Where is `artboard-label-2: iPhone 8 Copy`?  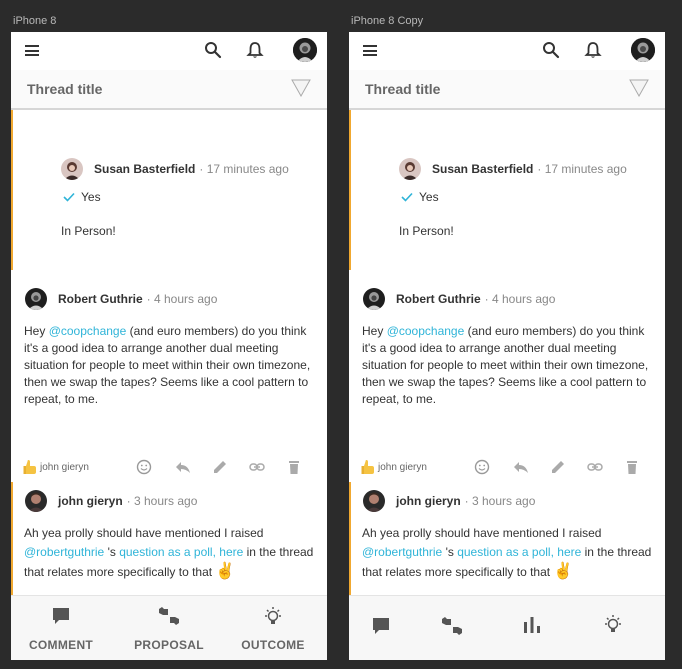
artboard-label-2: iPhone 8 Copy is located at coordinates (387, 21).